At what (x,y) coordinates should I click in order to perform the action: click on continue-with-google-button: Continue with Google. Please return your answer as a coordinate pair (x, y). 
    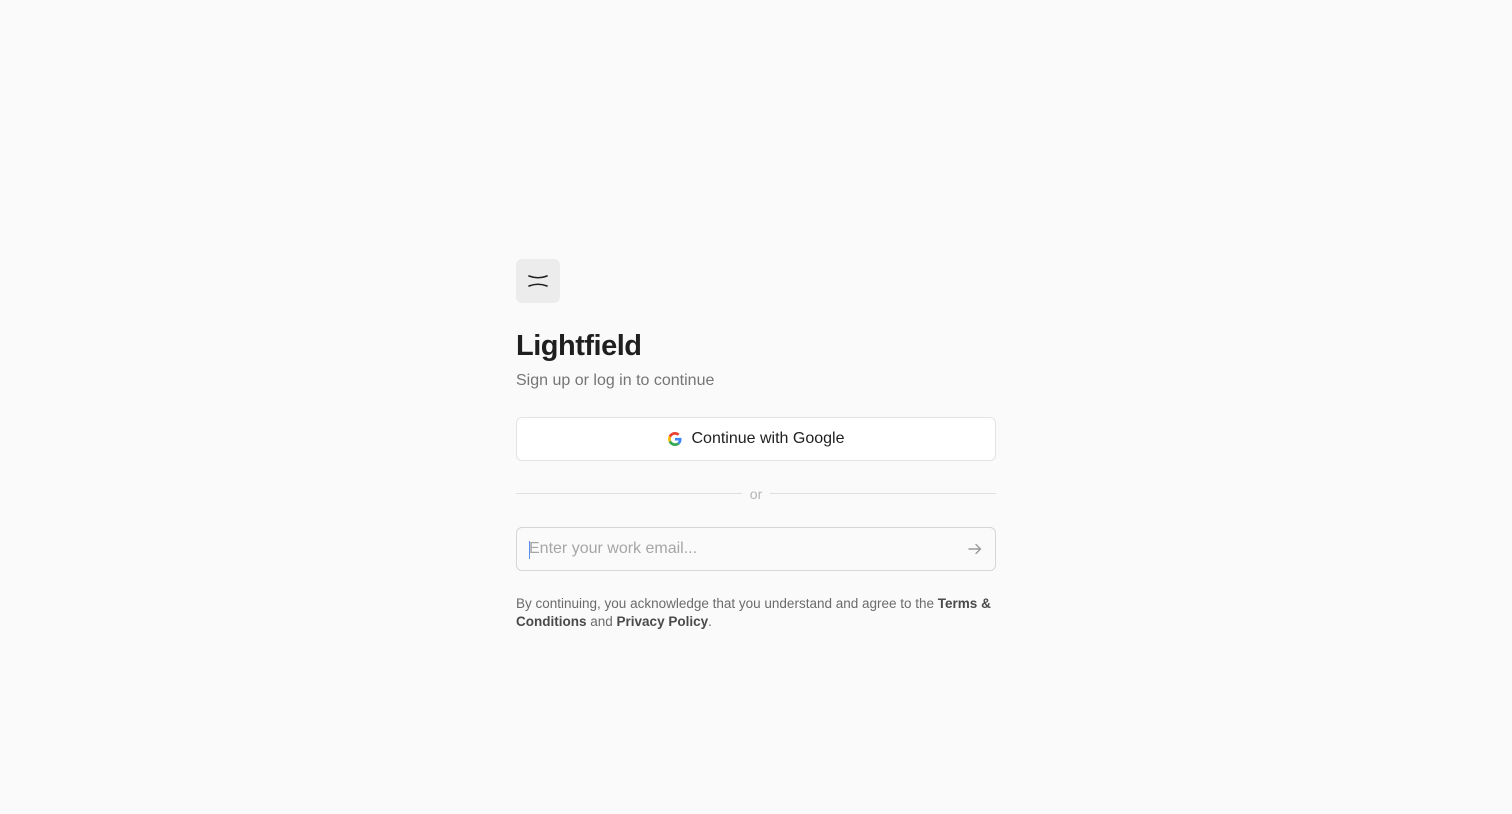
    Looking at the image, I should click on (756, 438).